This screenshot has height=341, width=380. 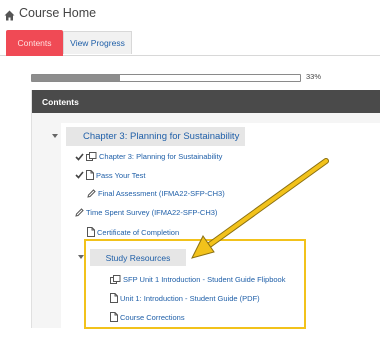 What do you see at coordinates (34, 43) in the screenshot?
I see `tab-contents: Contents` at bounding box center [34, 43].